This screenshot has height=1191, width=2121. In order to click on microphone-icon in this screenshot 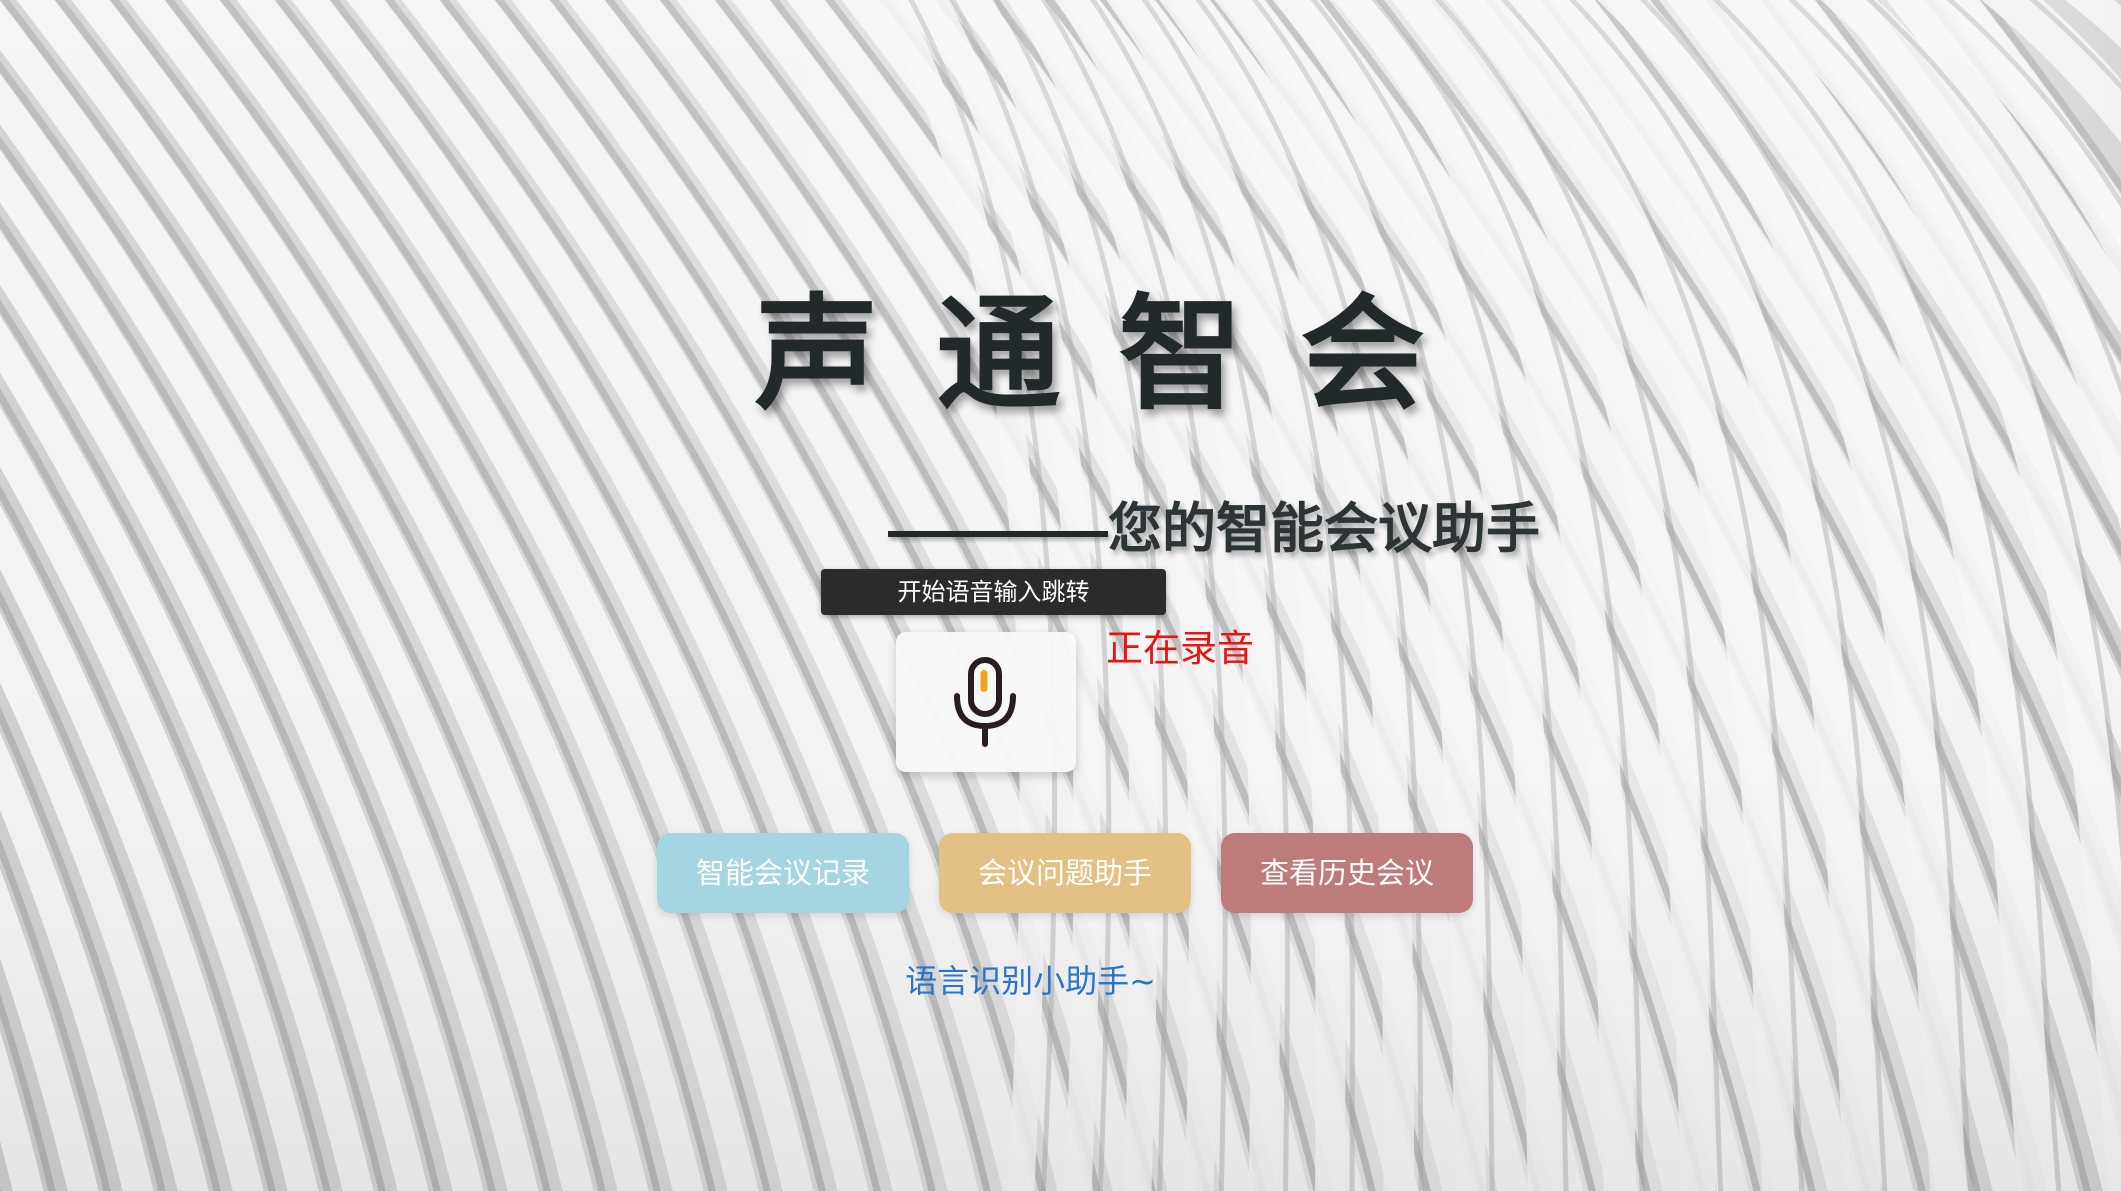, I will do `click(985, 702)`.